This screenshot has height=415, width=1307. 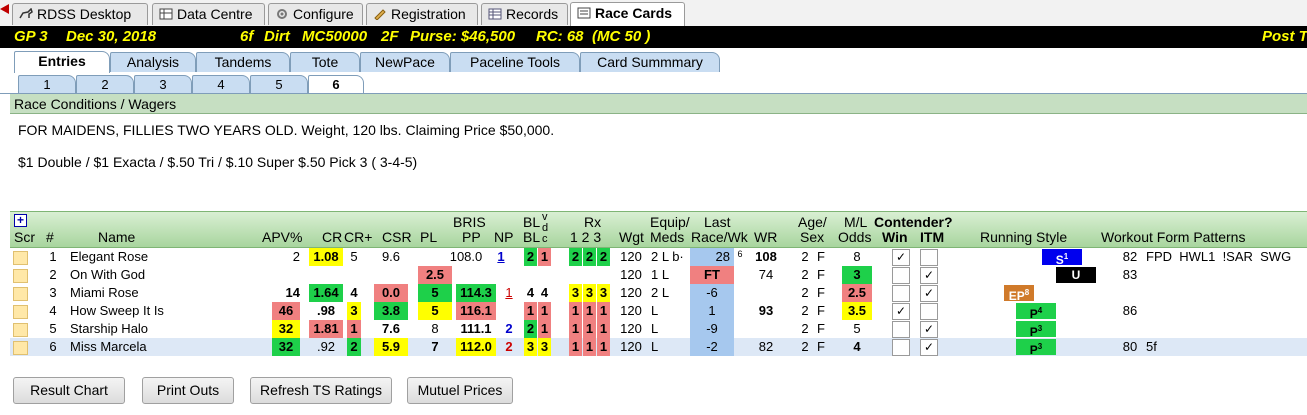 What do you see at coordinates (1284, 36) in the screenshot?
I see `post-time: Post T` at bounding box center [1284, 36].